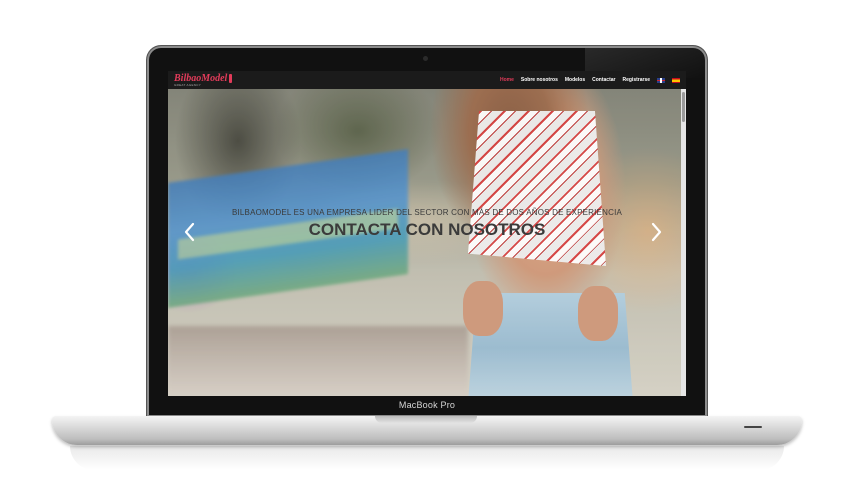  What do you see at coordinates (201, 78) in the screenshot?
I see `logo-text: BilbaoModel` at bounding box center [201, 78].